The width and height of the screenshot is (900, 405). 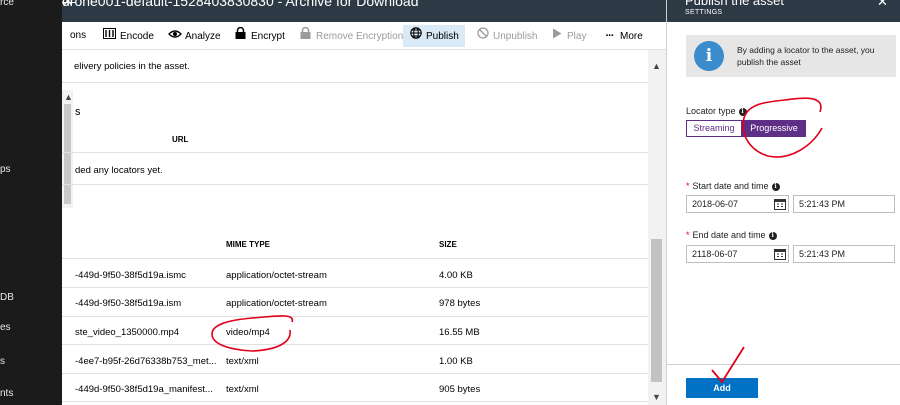 What do you see at coordinates (130, 275) in the screenshot?
I see `file-name: -449d-9f50-38f5d19a.ismc` at bounding box center [130, 275].